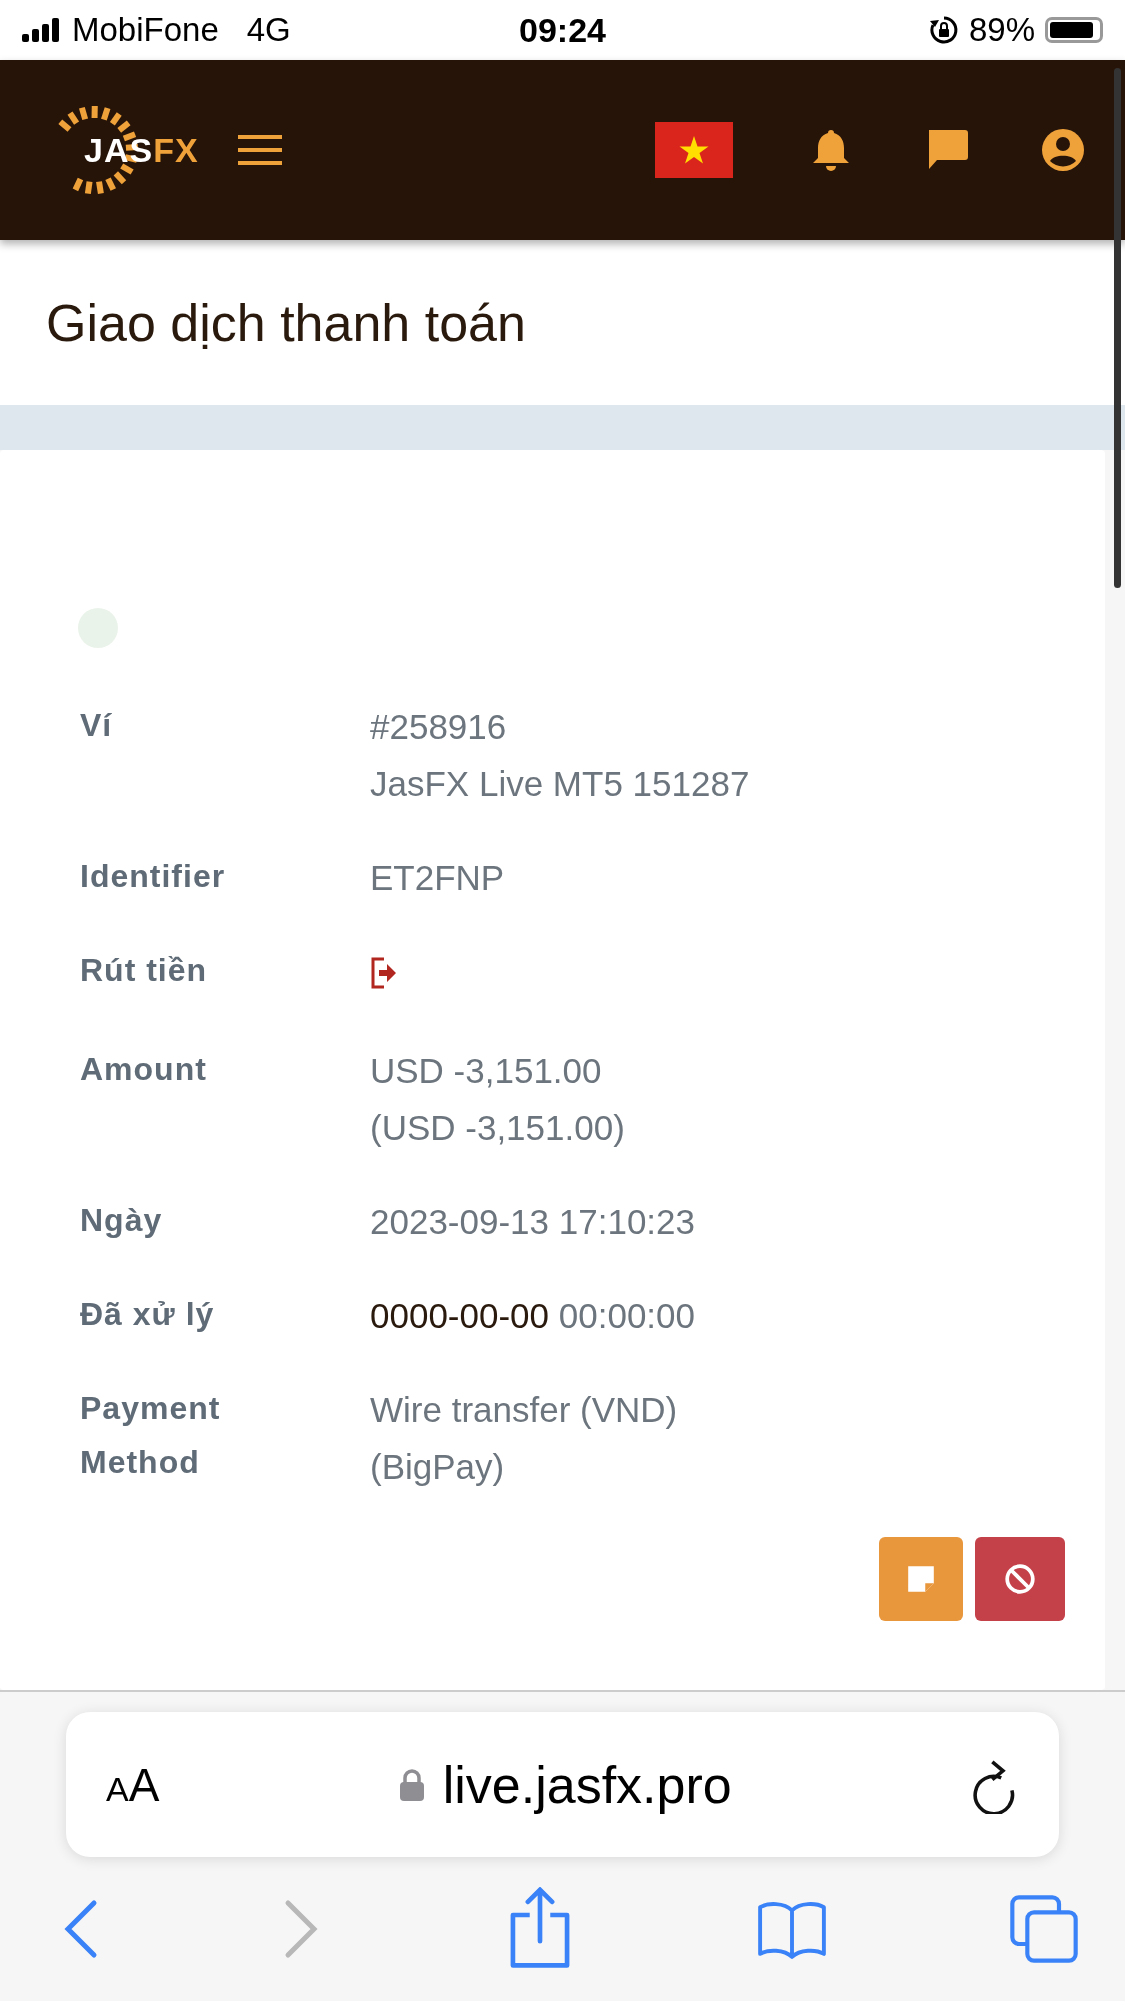 The width and height of the screenshot is (1125, 2001). Describe the element at coordinates (411, 1784) in the screenshot. I see `lock-icon` at that location.